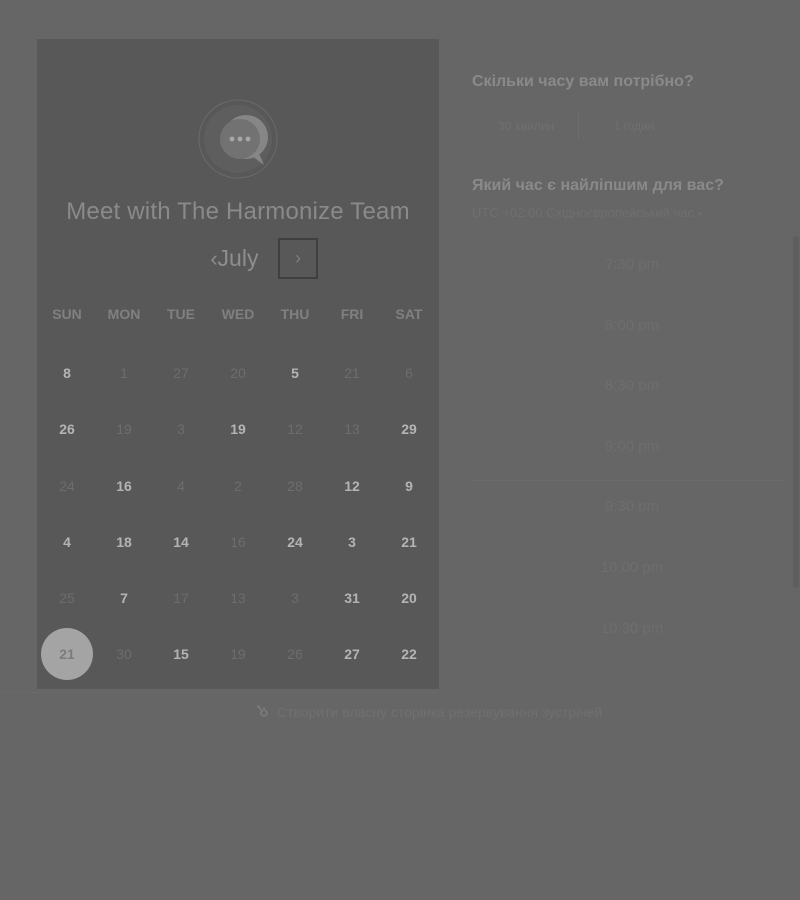 This screenshot has width=800, height=900. What do you see at coordinates (238, 314) in the screenshot?
I see `weekday-wed: WED` at bounding box center [238, 314].